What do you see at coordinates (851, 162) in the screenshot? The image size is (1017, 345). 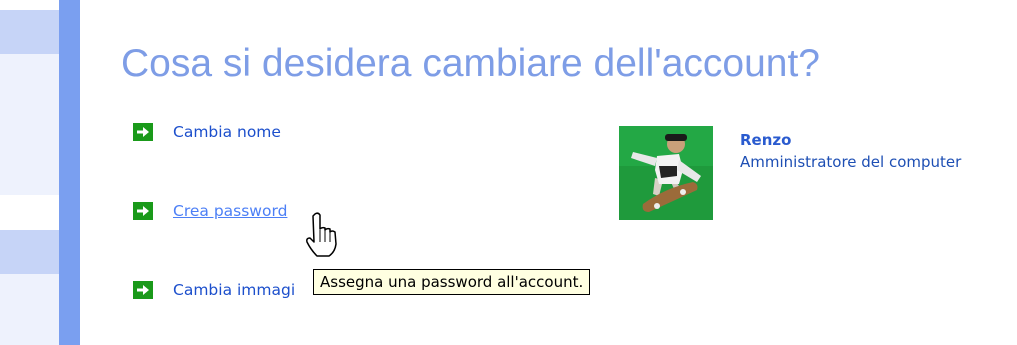 I see `account-role: Amministratore del computer` at bounding box center [851, 162].